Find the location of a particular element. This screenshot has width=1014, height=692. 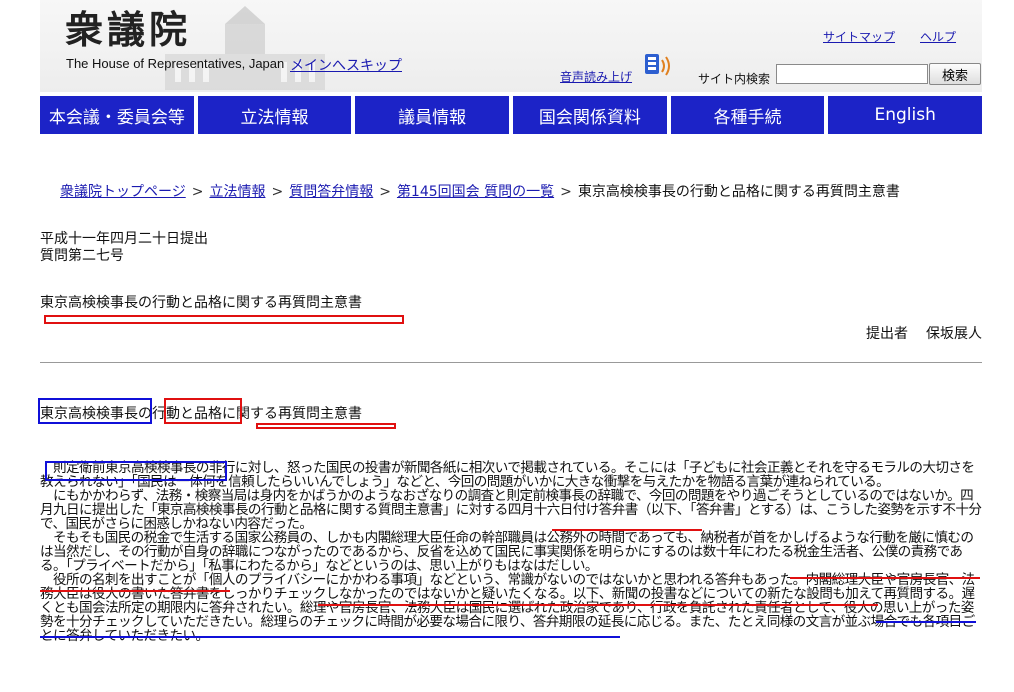

submitter-label: 提出者 is located at coordinates (887, 334).